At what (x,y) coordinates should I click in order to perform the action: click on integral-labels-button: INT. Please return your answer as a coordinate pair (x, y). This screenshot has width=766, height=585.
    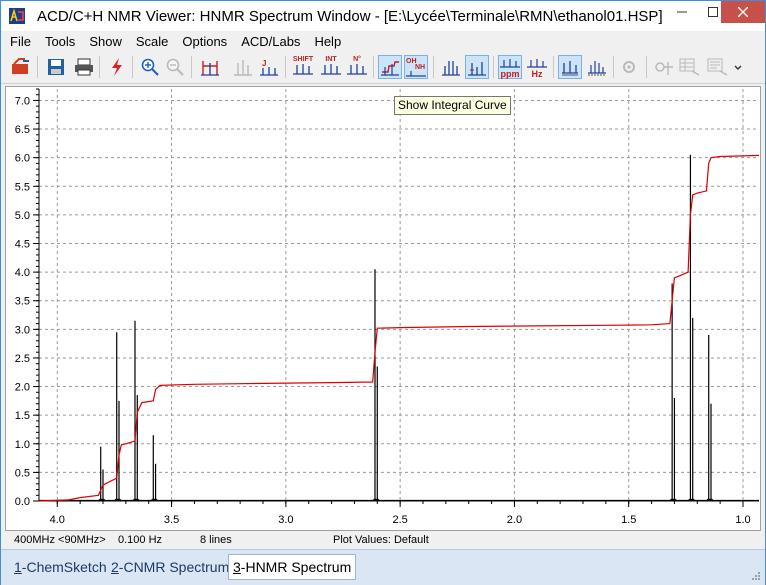
    Looking at the image, I should click on (331, 67).